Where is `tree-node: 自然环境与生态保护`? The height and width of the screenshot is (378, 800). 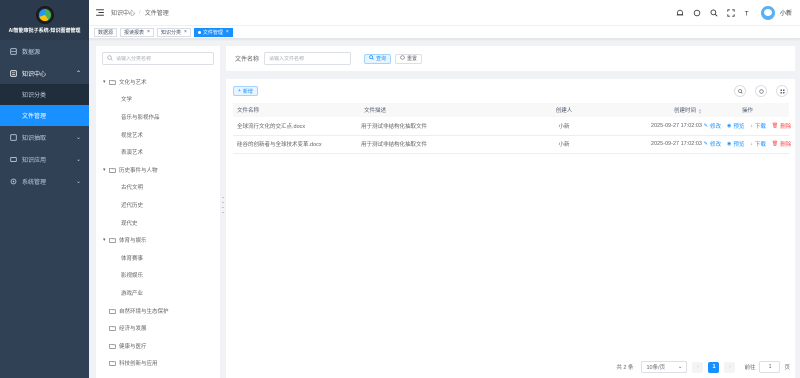 tree-node: 自然环境与生态保护 is located at coordinates (158, 311).